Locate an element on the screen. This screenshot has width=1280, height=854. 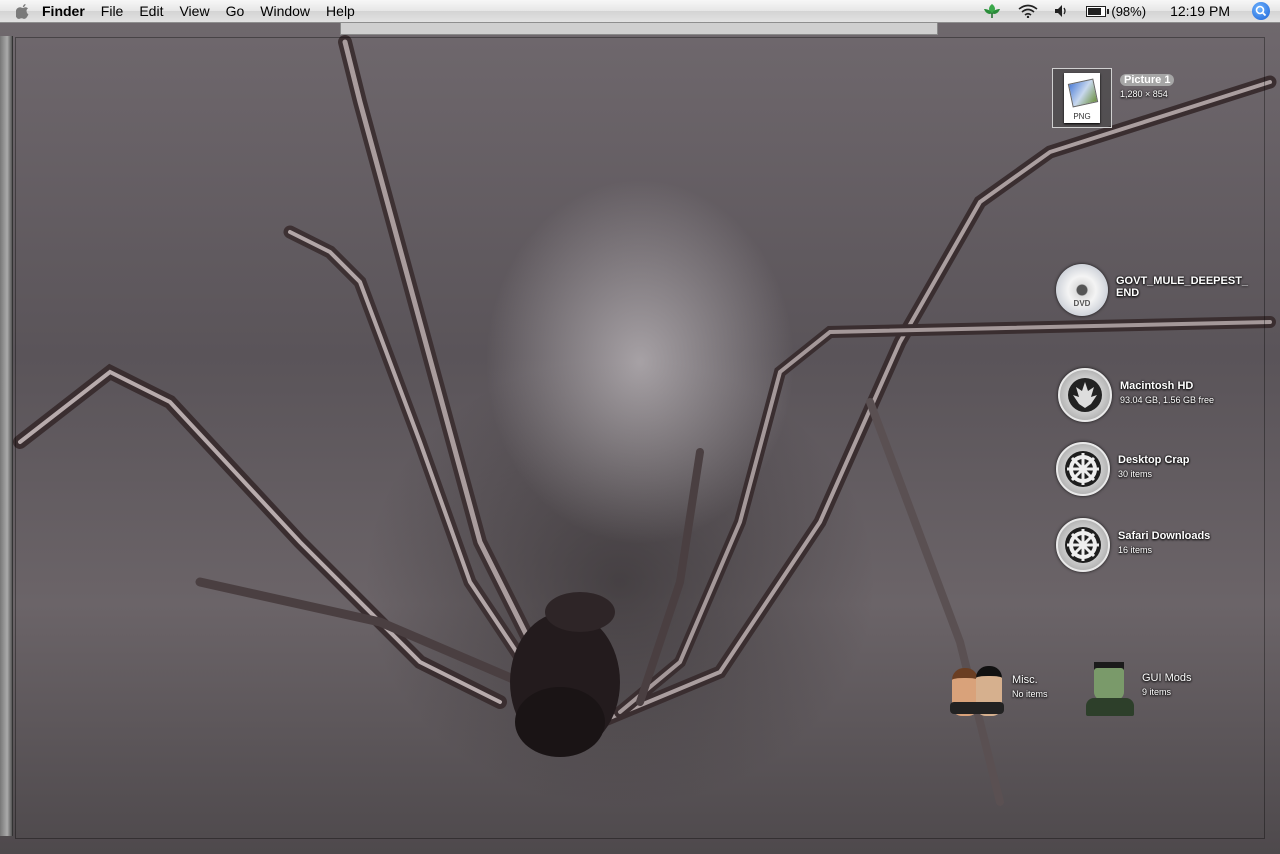
menubar-clock: 12:19 PM is located at coordinates (1200, 11).